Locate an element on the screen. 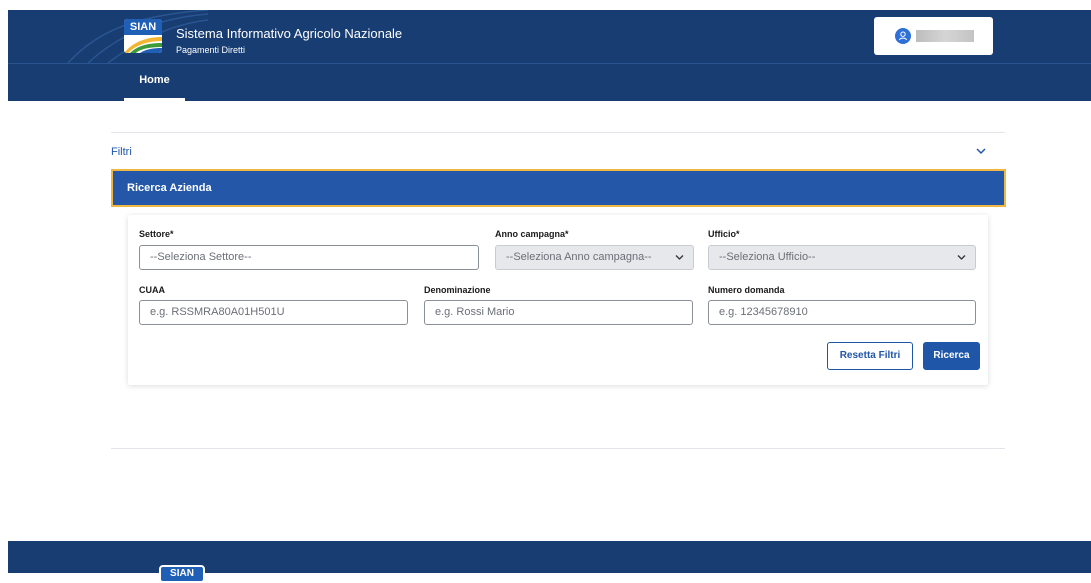 Image resolution: width=1091 pixels, height=583 pixels. sian-logo-text: SIAN is located at coordinates (143, 27).